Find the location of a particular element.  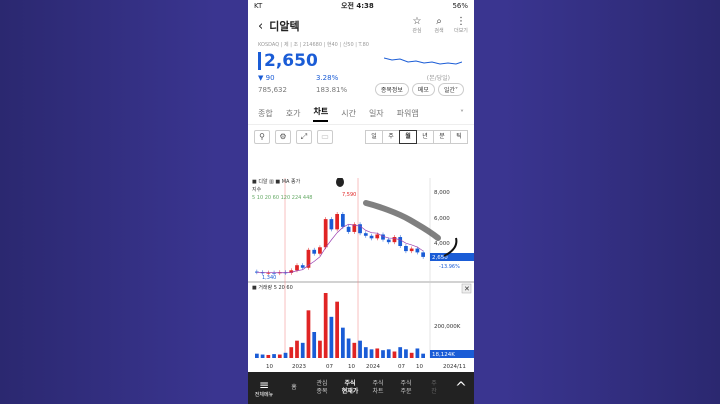

period-week: 주 is located at coordinates (391, 137).